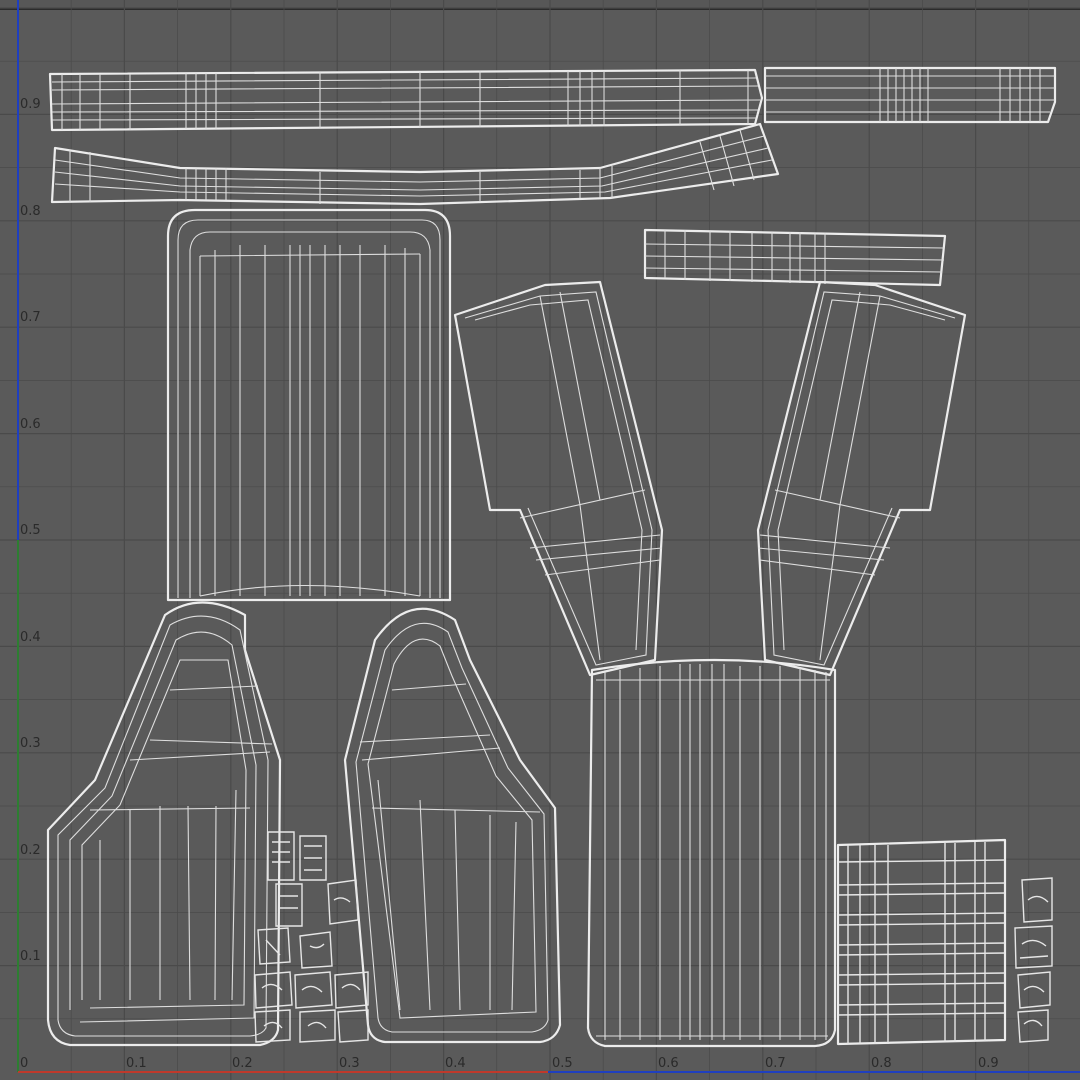  What do you see at coordinates (24, 1063) in the screenshot?
I see `origin-label: 0` at bounding box center [24, 1063].